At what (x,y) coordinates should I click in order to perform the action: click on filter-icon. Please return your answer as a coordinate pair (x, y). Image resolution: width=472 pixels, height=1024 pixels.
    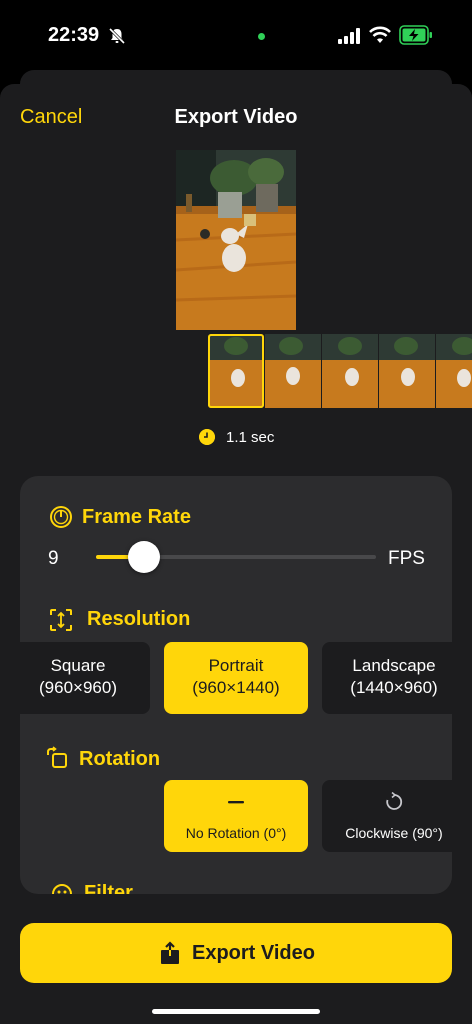
    Looking at the image, I should click on (62, 889).